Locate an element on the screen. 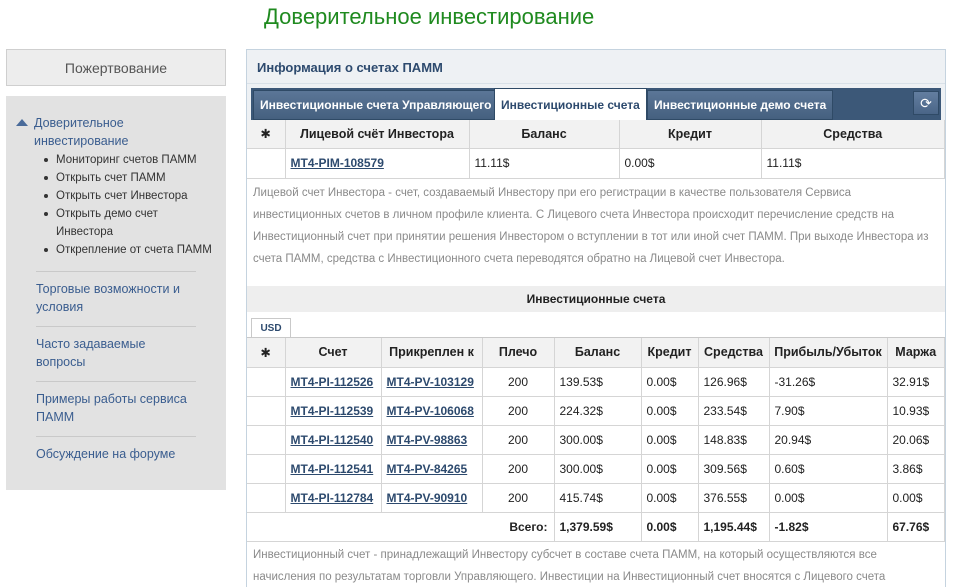 The height and width of the screenshot is (587, 973). account-link: MT4-PI-112540 is located at coordinates (332, 440).